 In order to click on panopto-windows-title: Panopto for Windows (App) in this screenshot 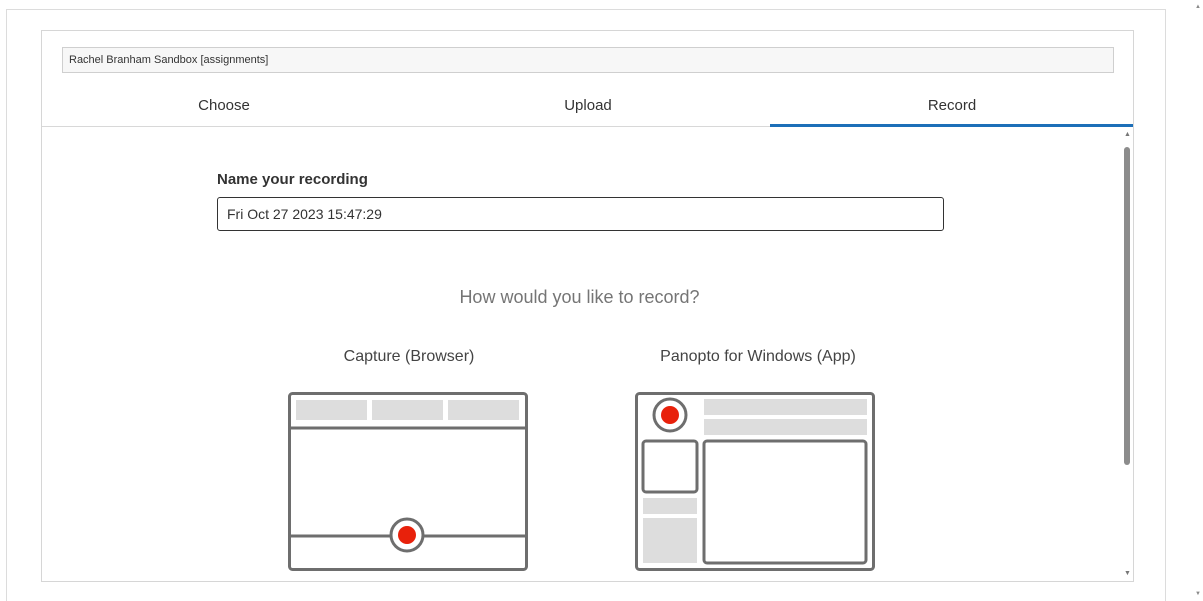, I will do `click(758, 357)`.